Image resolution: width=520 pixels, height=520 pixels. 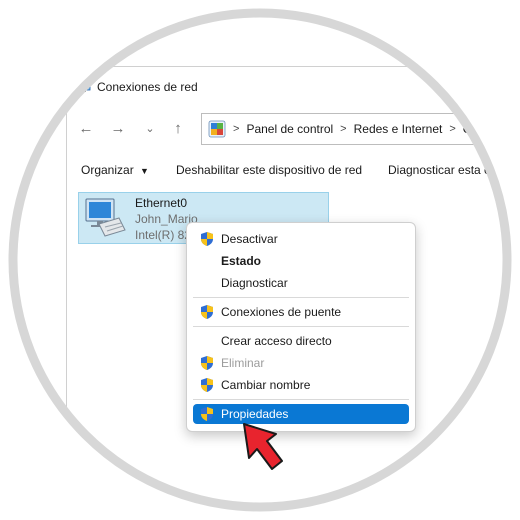 I want to click on disable-device-button: Deshabilitar este dispositivo de red, so click(x=269, y=170).